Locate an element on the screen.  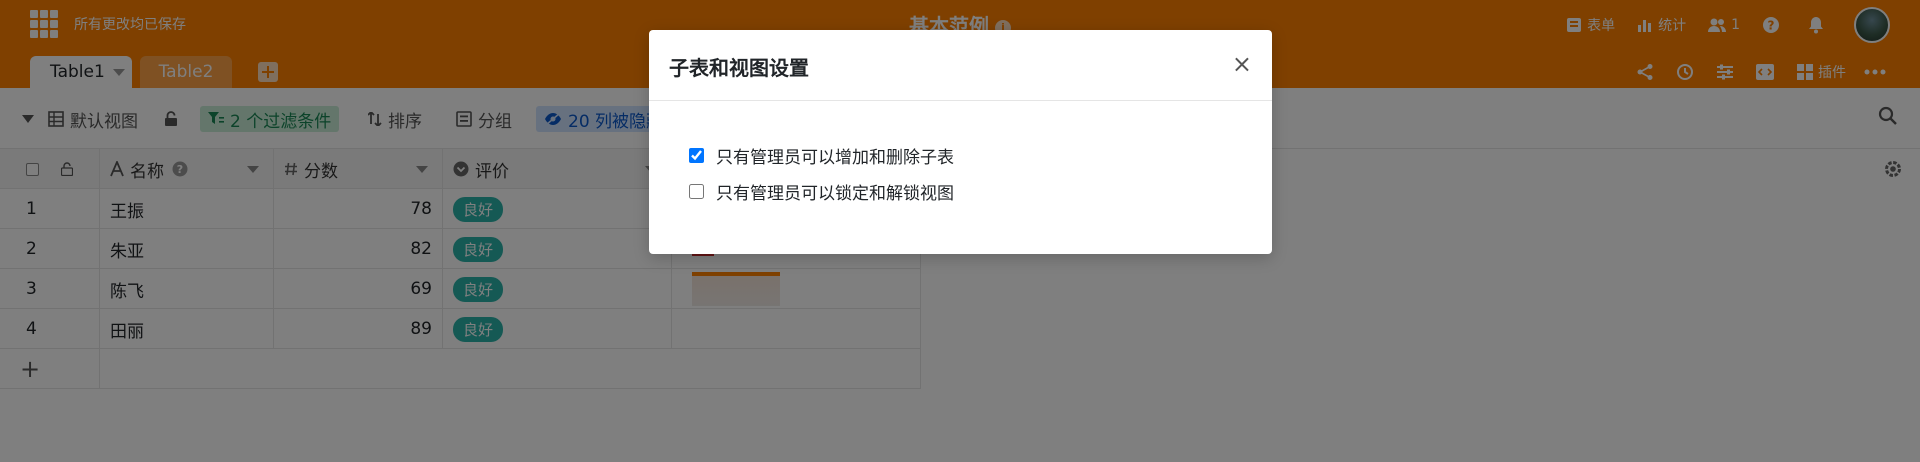
admin-only-lock-view-checkbox is located at coordinates (696, 191).